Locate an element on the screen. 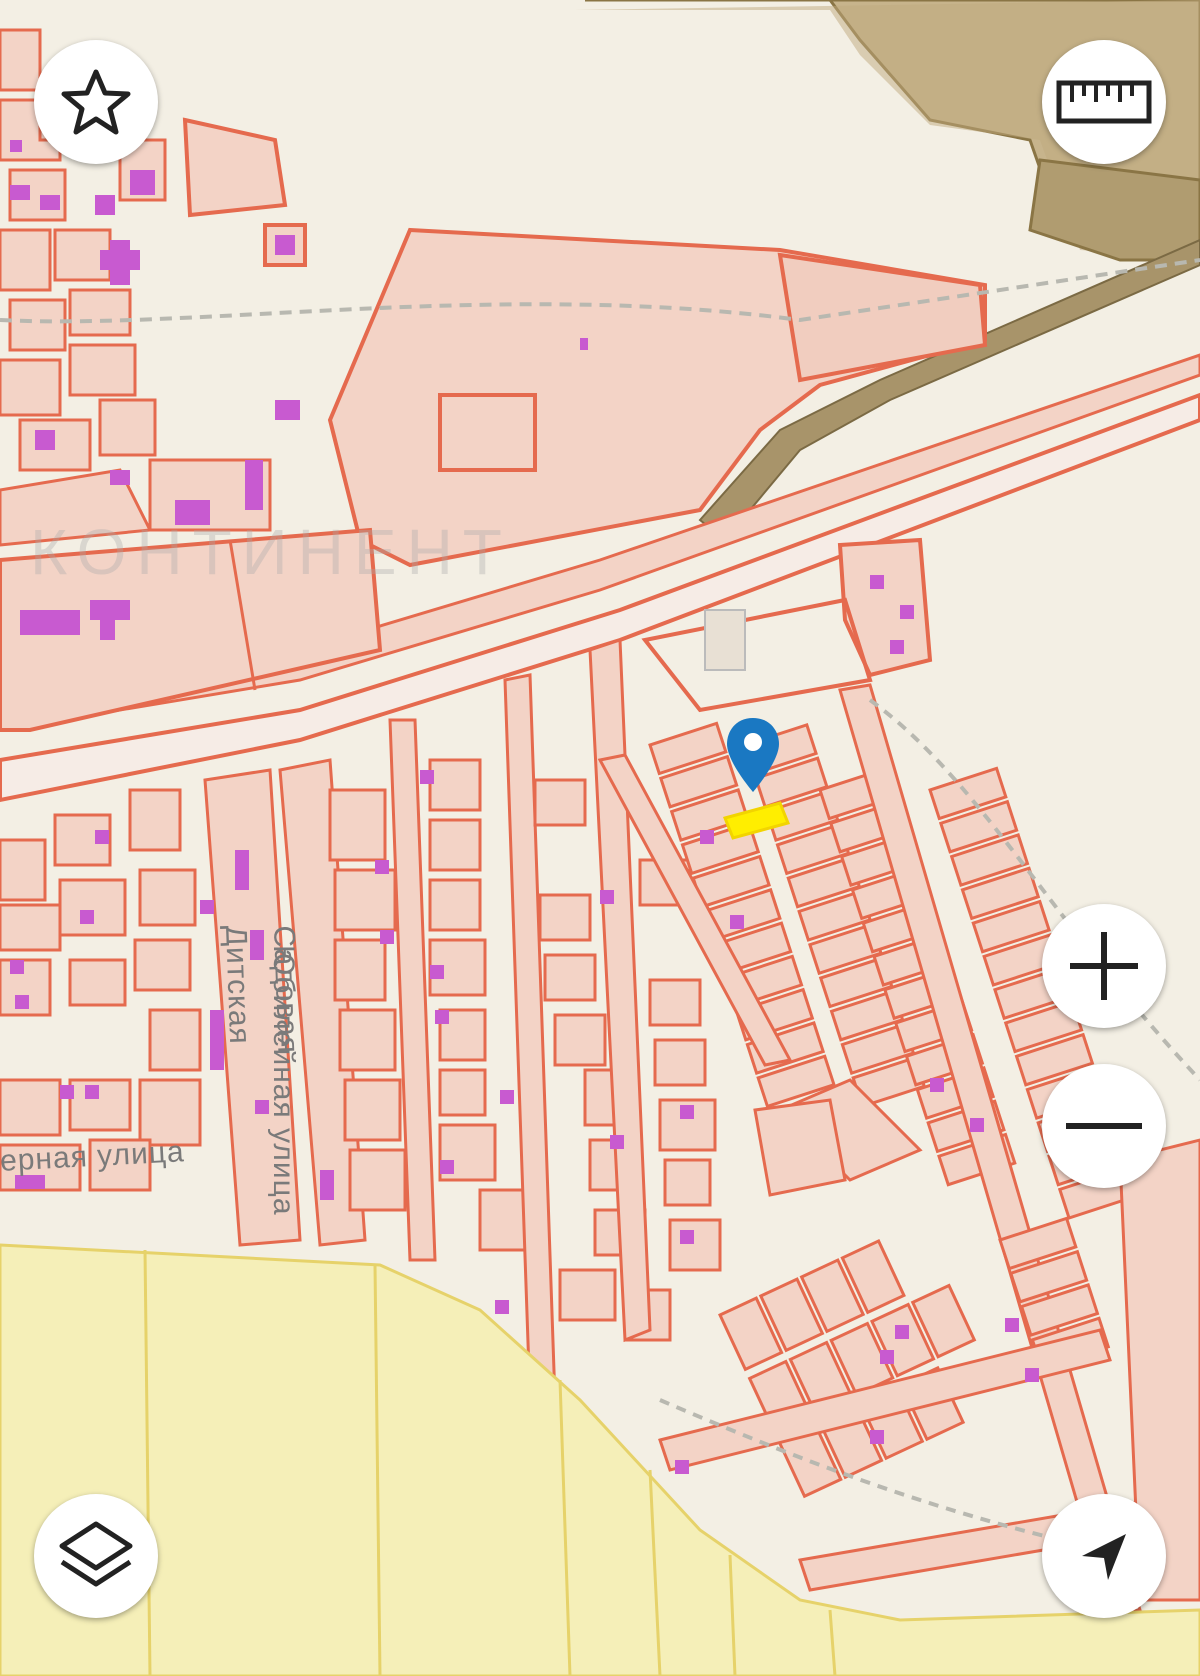 Image resolution: width=1200 pixels, height=1676 pixels. street-label-sadovaya: Садовая is located at coordinates (286, 990).